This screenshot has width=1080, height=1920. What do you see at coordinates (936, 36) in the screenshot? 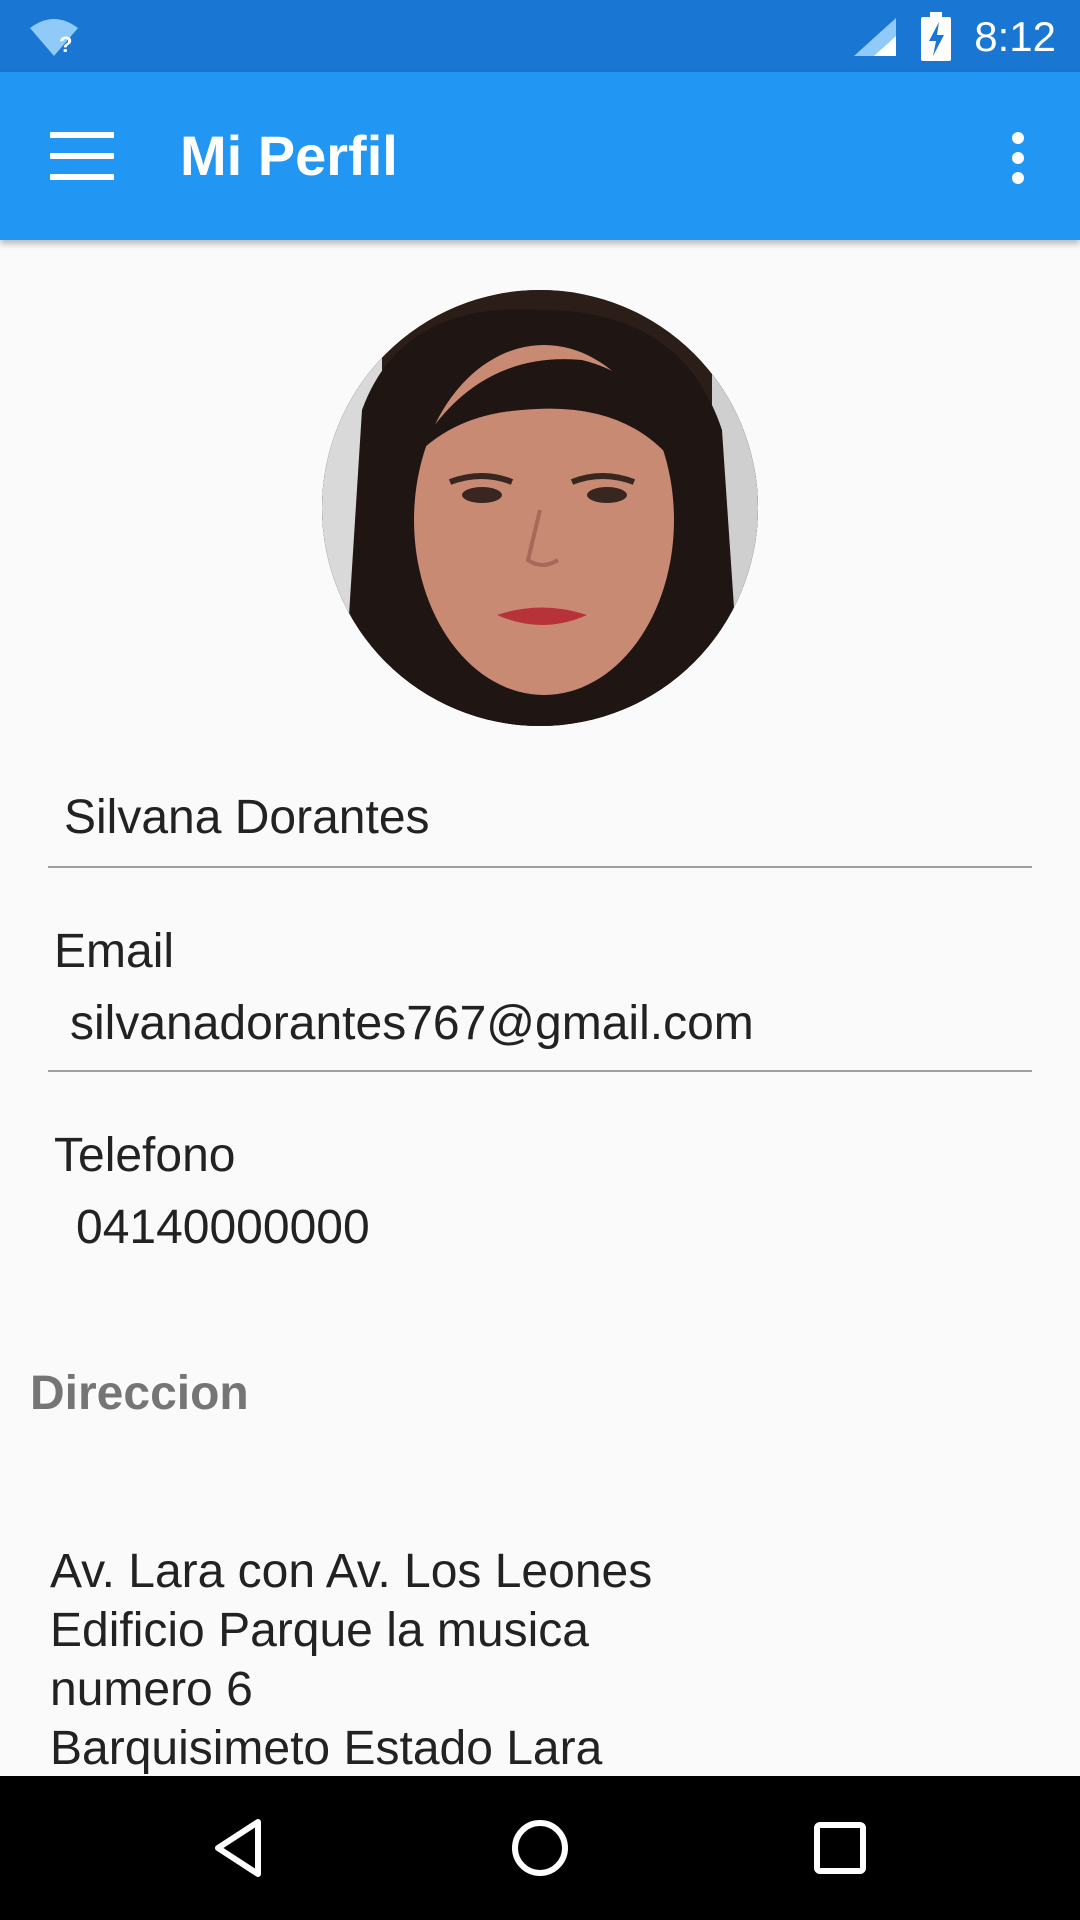
I see `battery-charging-icon` at bounding box center [936, 36].